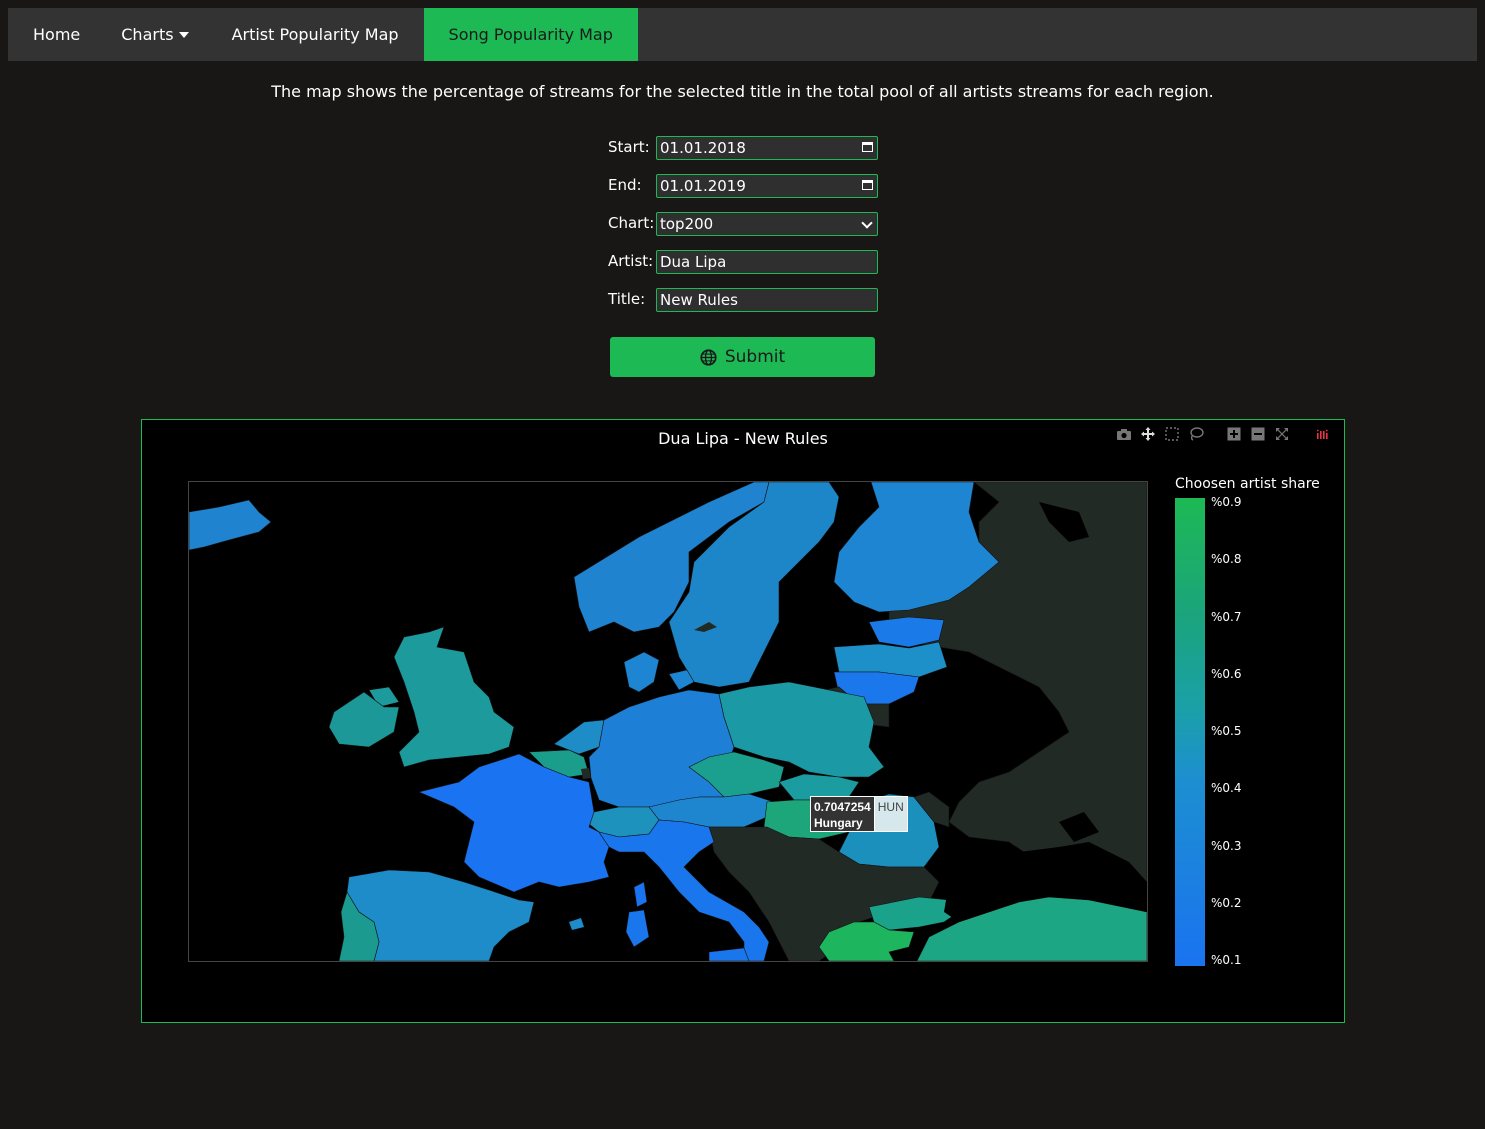 The height and width of the screenshot is (1129, 1485). I want to click on nav-song-map-label: Song Popularity Map, so click(530, 34).